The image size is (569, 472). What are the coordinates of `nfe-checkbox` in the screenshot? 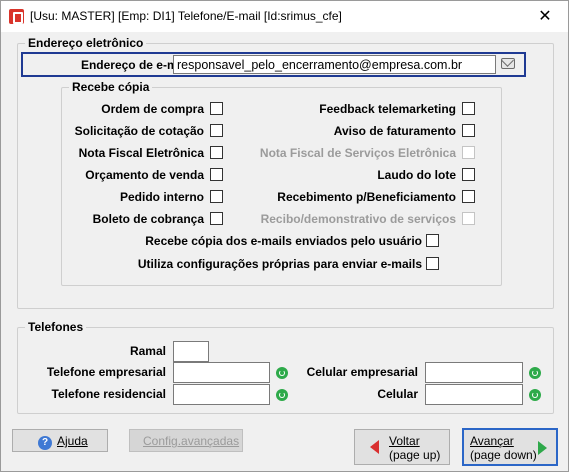 It's located at (216, 152).